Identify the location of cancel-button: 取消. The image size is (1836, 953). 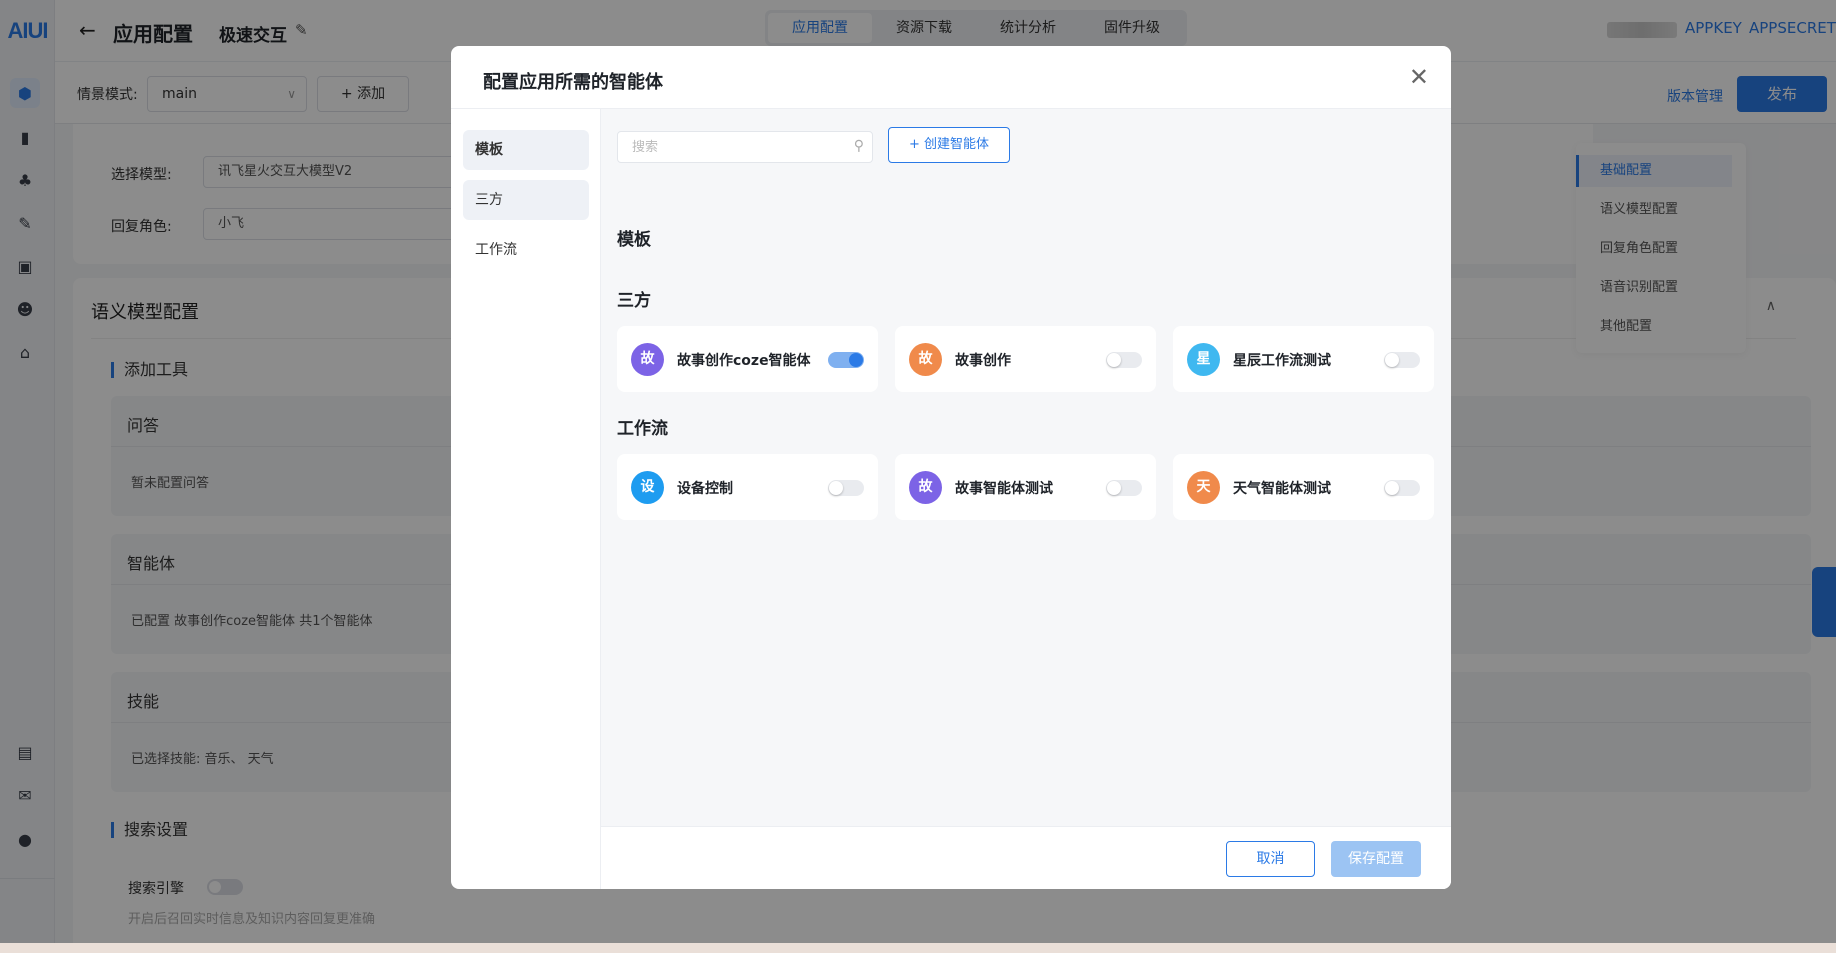
(1270, 859).